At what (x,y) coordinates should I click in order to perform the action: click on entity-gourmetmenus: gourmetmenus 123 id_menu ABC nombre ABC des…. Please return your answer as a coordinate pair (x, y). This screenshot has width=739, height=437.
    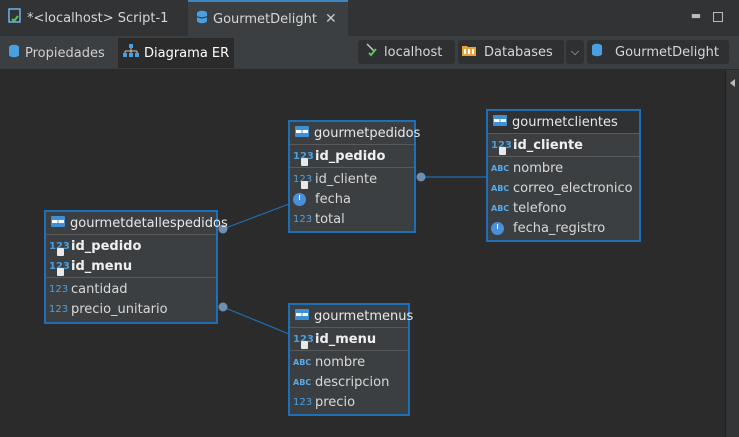
    Looking at the image, I should click on (350, 359).